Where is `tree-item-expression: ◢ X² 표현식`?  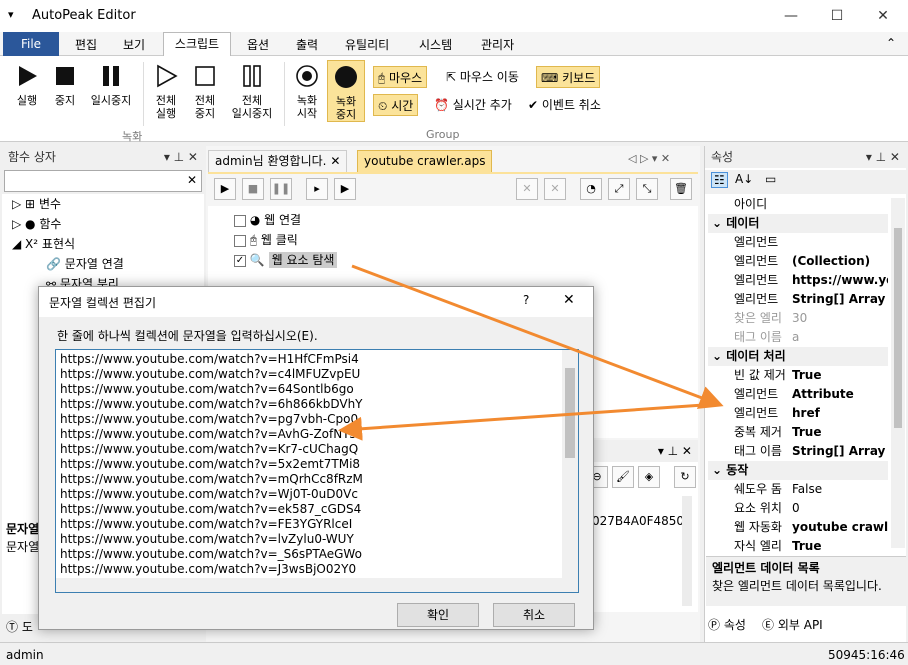
tree-item-expression: ◢ X² 표현식 is located at coordinates (43, 244).